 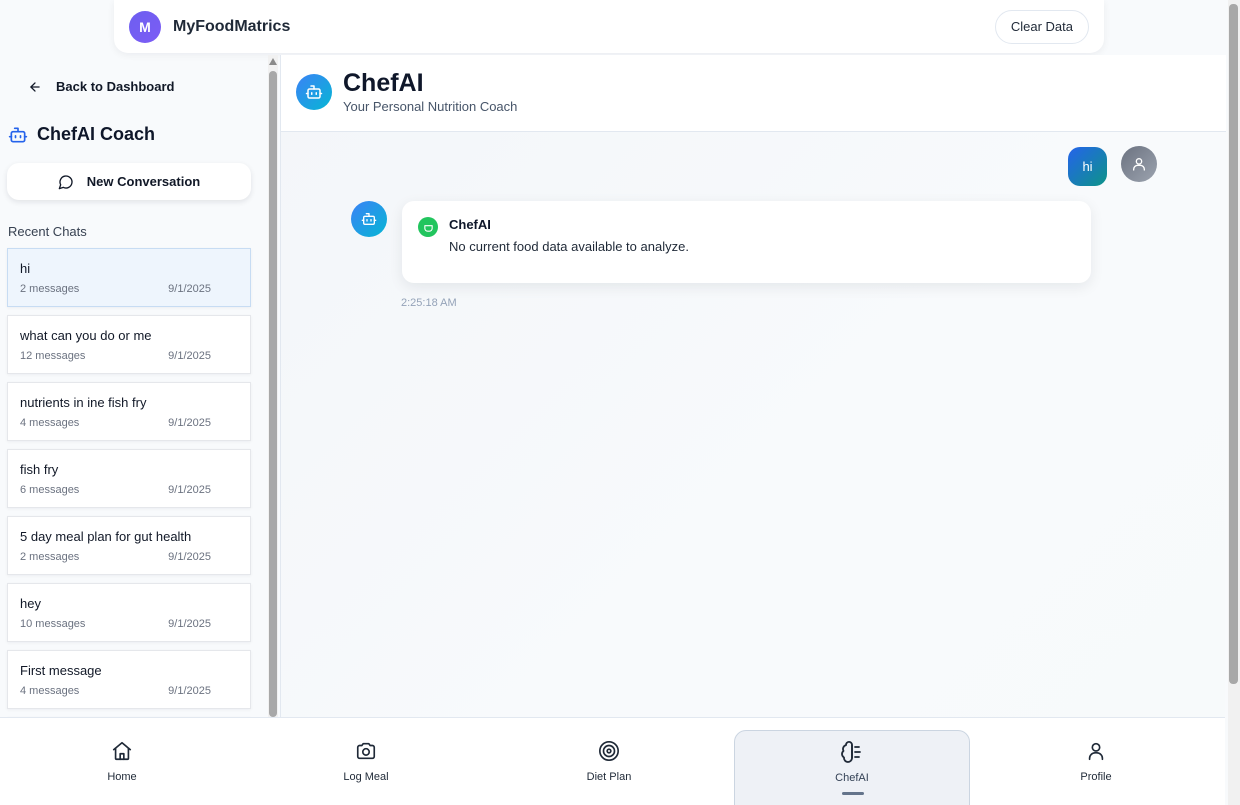 I want to click on chat-item-count: 6 messages, so click(x=50, y=490).